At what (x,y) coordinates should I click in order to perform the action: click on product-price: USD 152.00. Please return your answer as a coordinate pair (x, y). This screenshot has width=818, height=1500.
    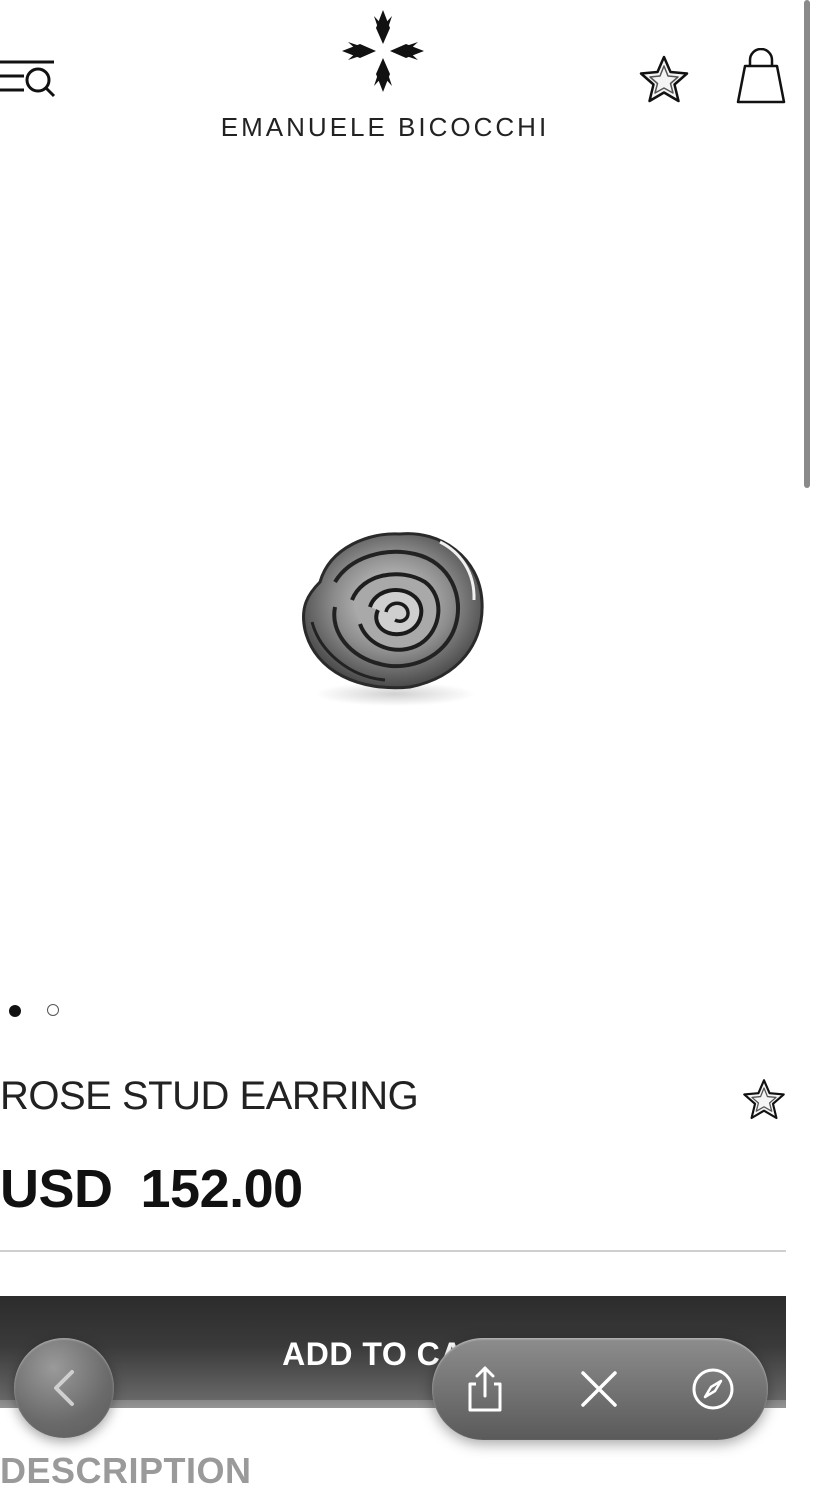
    Looking at the image, I should click on (151, 1189).